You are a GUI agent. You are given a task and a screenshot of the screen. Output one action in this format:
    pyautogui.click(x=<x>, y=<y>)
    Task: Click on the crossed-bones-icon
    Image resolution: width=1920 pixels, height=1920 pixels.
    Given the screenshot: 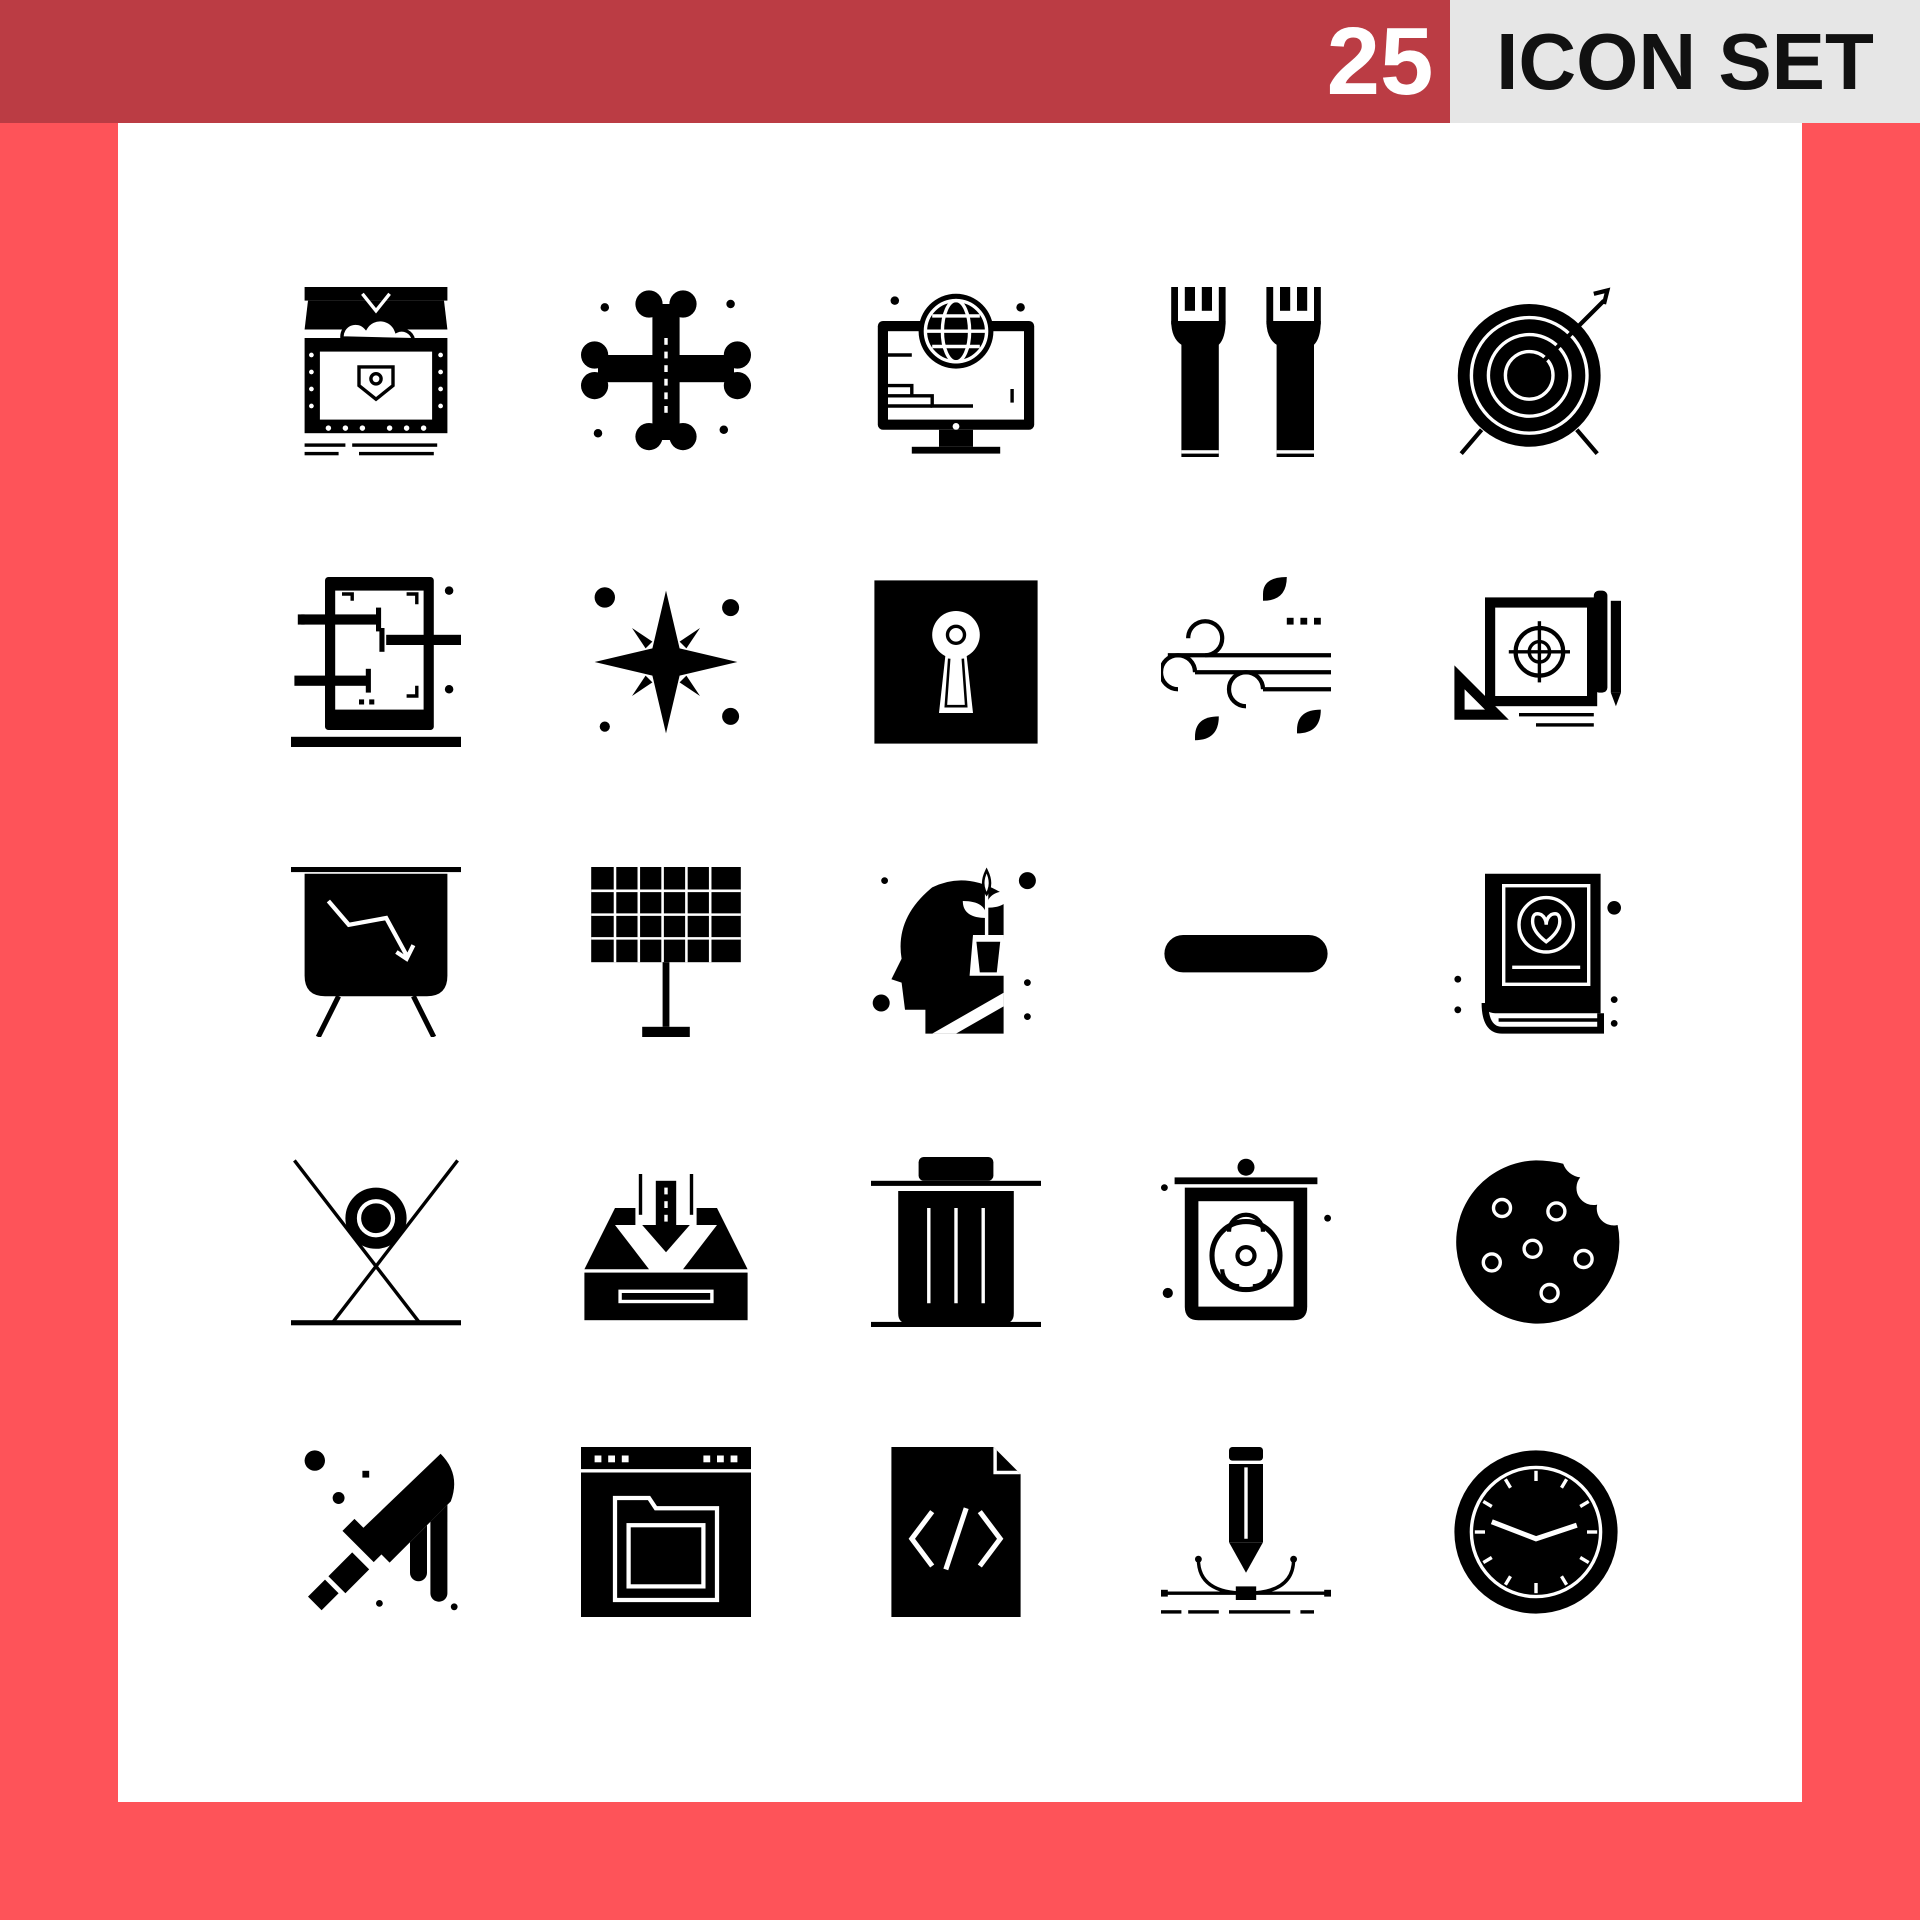 What is the action you would take?
    pyautogui.click(x=666, y=372)
    